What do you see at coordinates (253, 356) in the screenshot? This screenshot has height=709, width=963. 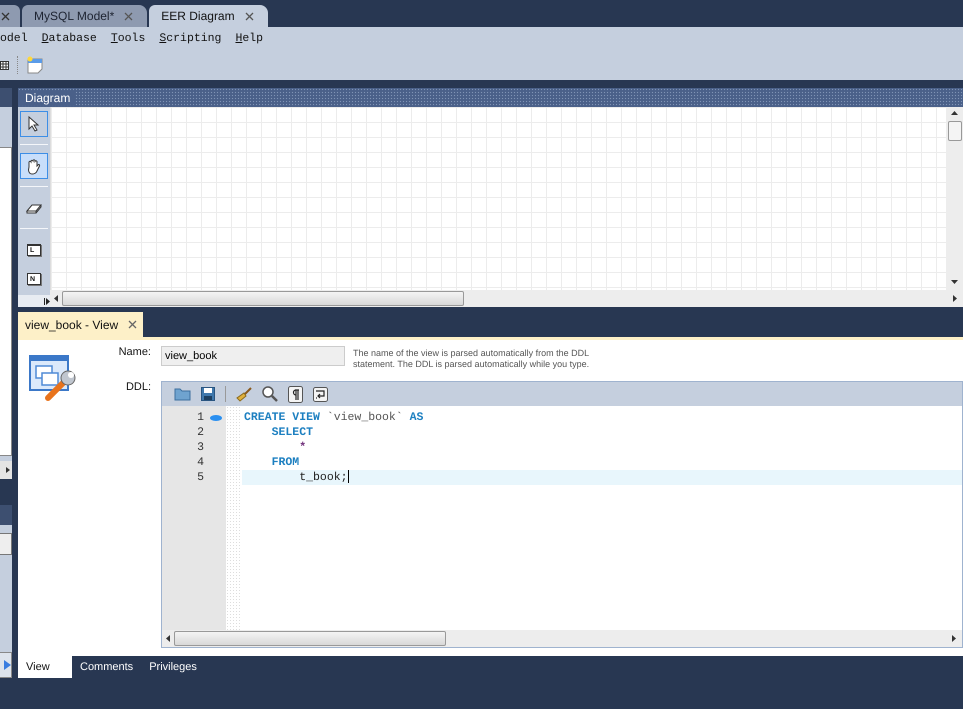 I see `name-field: view_book` at bounding box center [253, 356].